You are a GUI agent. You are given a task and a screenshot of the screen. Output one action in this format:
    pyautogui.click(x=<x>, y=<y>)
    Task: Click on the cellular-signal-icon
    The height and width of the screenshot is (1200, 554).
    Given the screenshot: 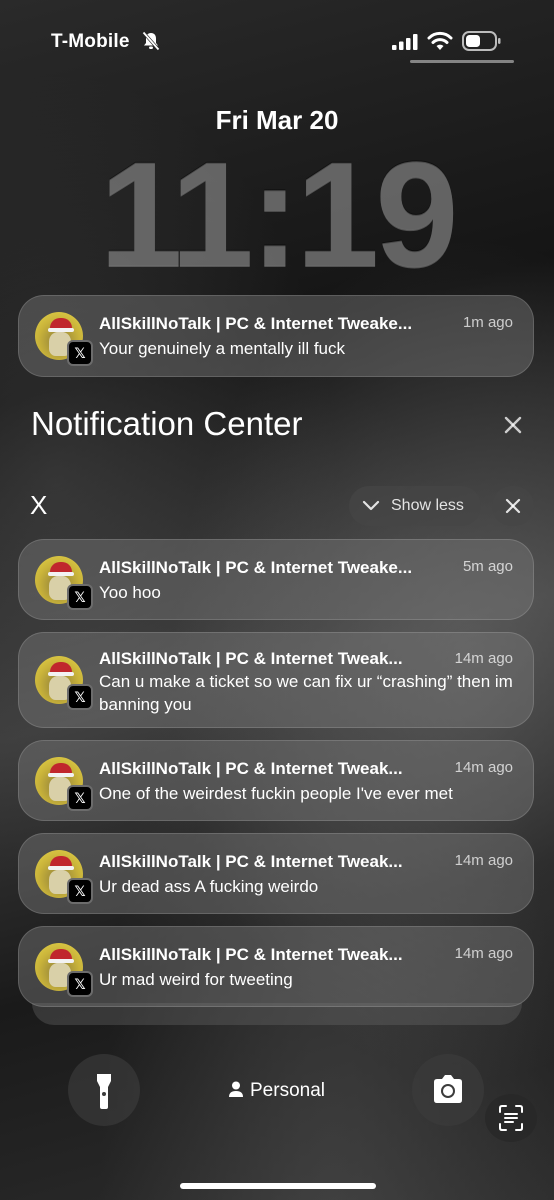 What is the action you would take?
    pyautogui.click(x=405, y=42)
    